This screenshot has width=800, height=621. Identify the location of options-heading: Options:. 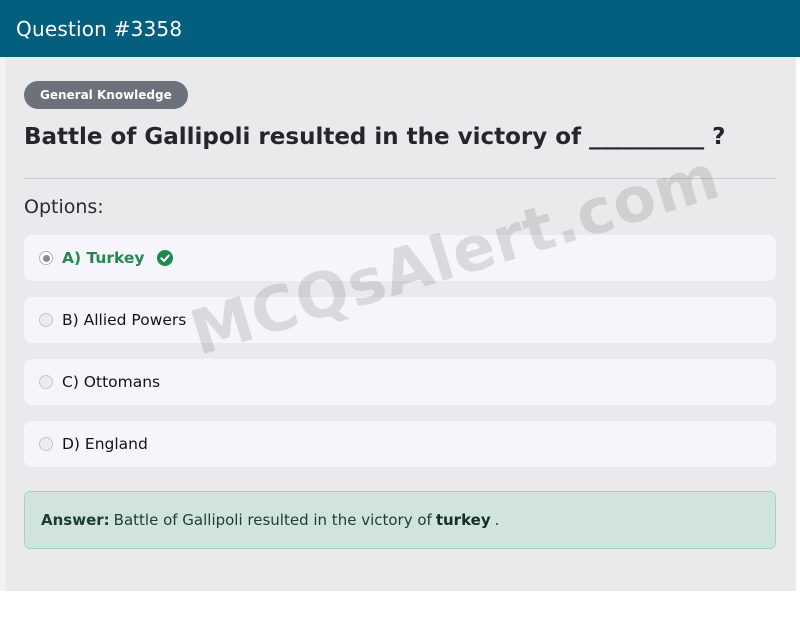
(64, 207).